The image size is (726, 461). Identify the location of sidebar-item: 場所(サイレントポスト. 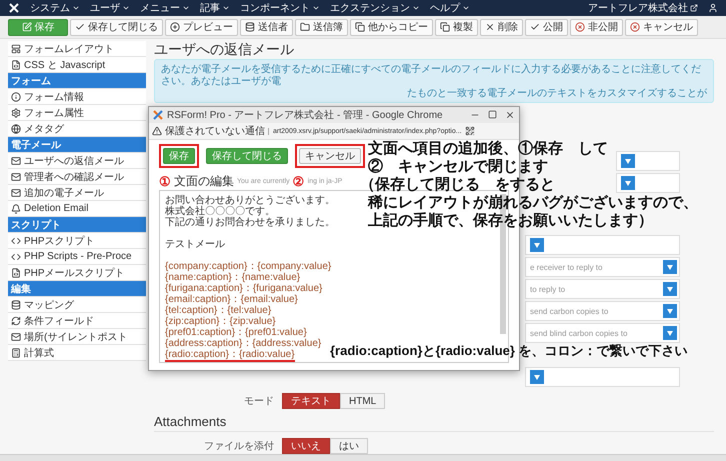
(77, 337).